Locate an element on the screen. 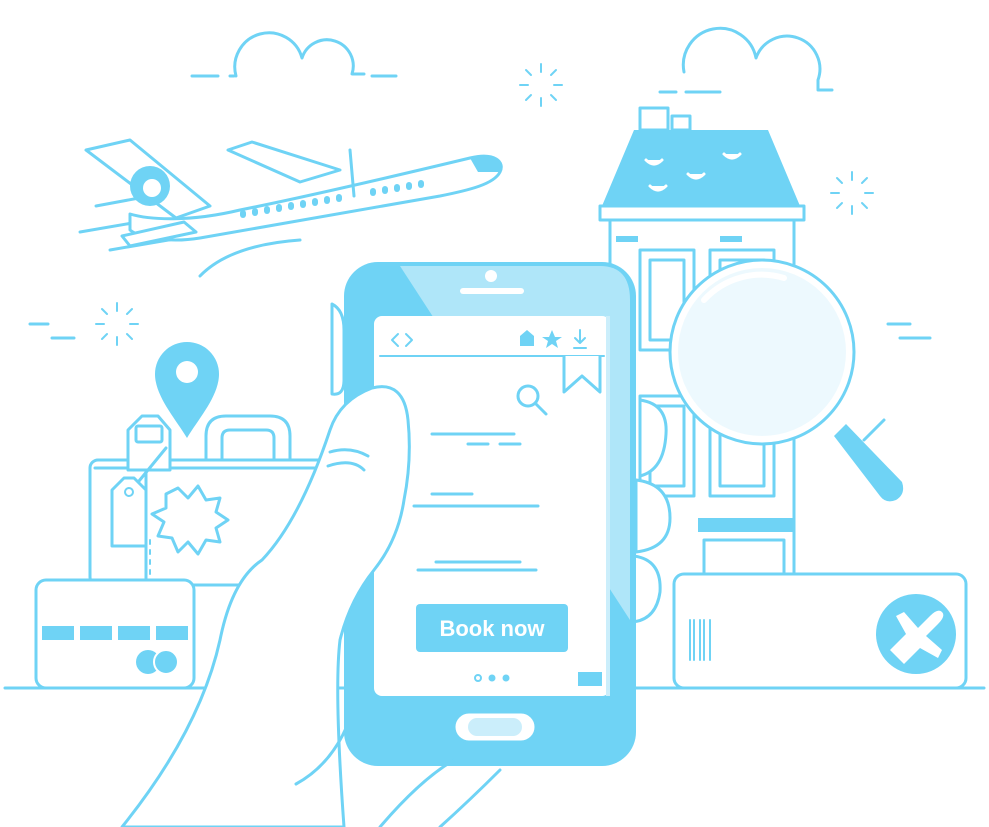 The image size is (989, 827). credit-card-icon is located at coordinates (115, 634).